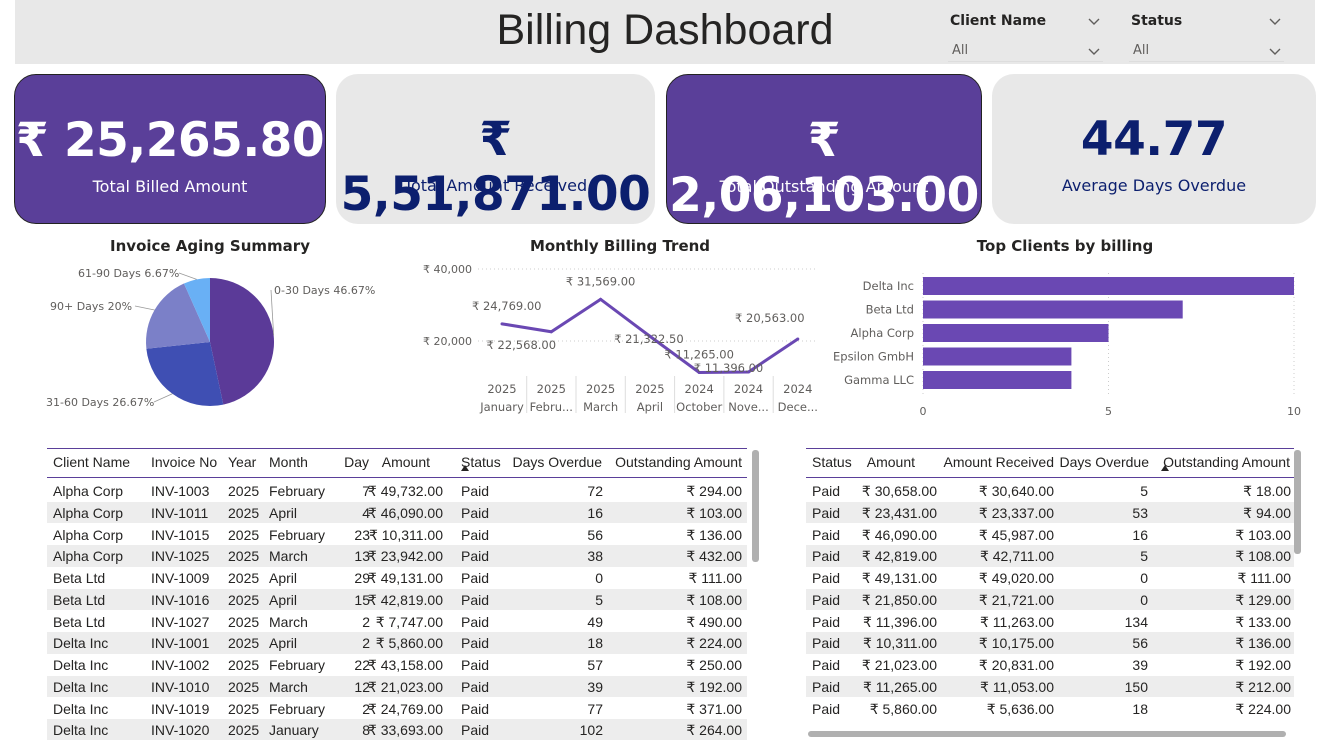 This screenshot has height=745, width=1327. Describe the element at coordinates (184, 462) in the screenshot. I see `column-header: Invoice No` at that location.